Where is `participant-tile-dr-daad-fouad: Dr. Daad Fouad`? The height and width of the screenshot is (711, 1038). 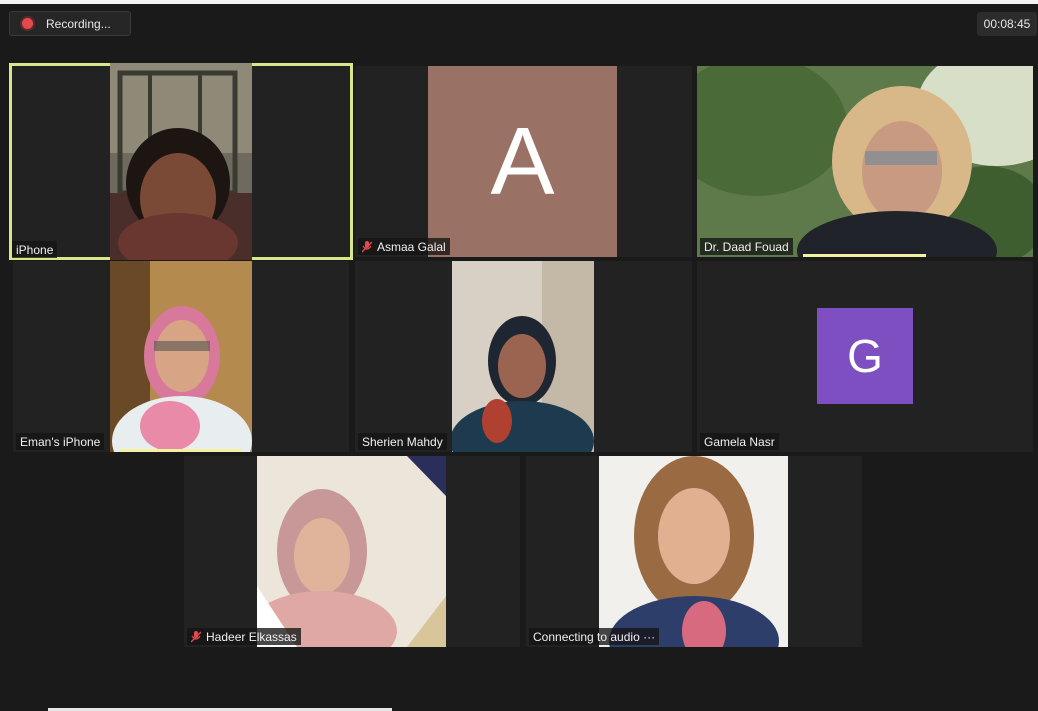 participant-tile-dr-daad-fouad: Dr. Daad Fouad is located at coordinates (865, 161).